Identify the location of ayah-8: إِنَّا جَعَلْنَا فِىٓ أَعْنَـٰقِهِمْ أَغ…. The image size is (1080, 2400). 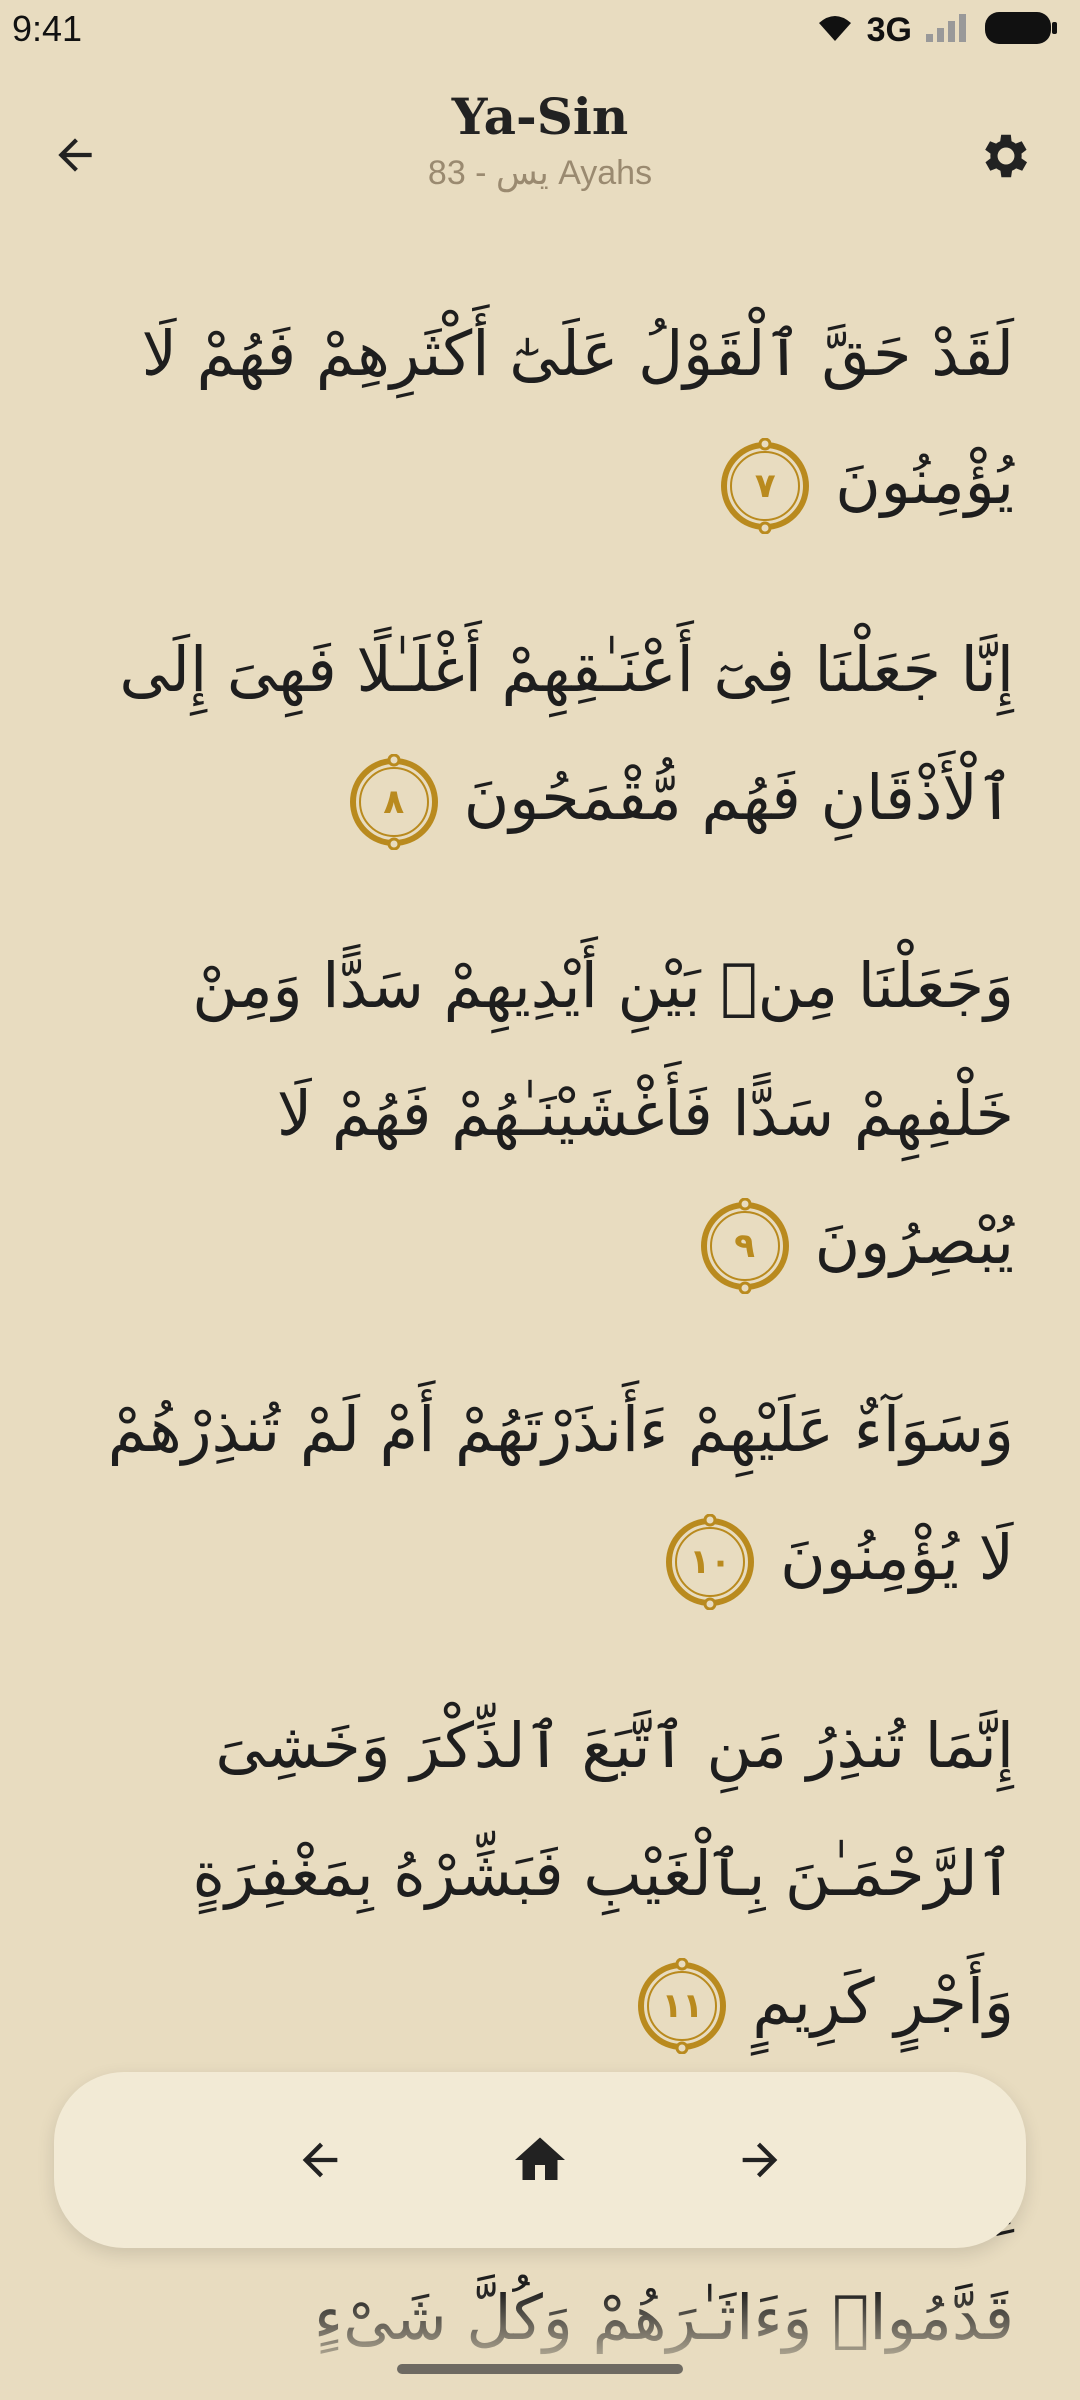
(542, 734).